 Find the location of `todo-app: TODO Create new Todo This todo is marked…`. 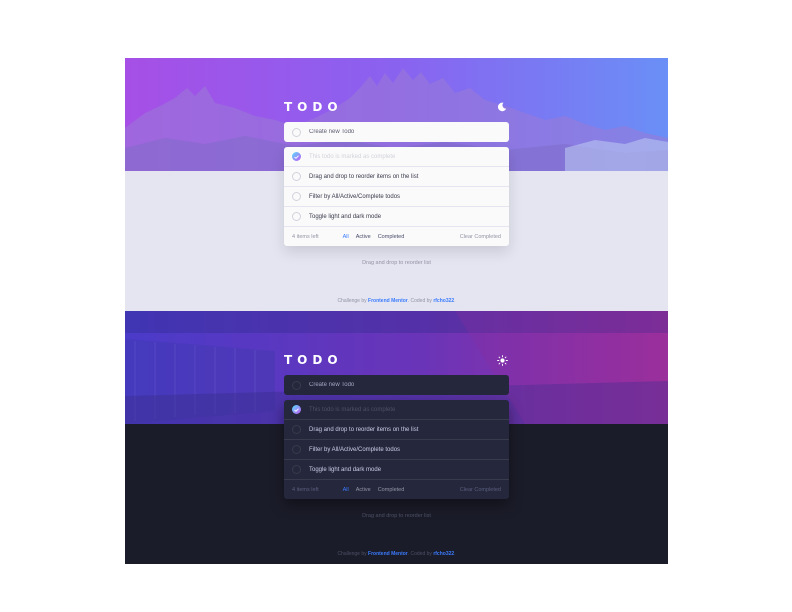

todo-app: TODO Create new Todo This todo is marked… is located at coordinates (396, 435).